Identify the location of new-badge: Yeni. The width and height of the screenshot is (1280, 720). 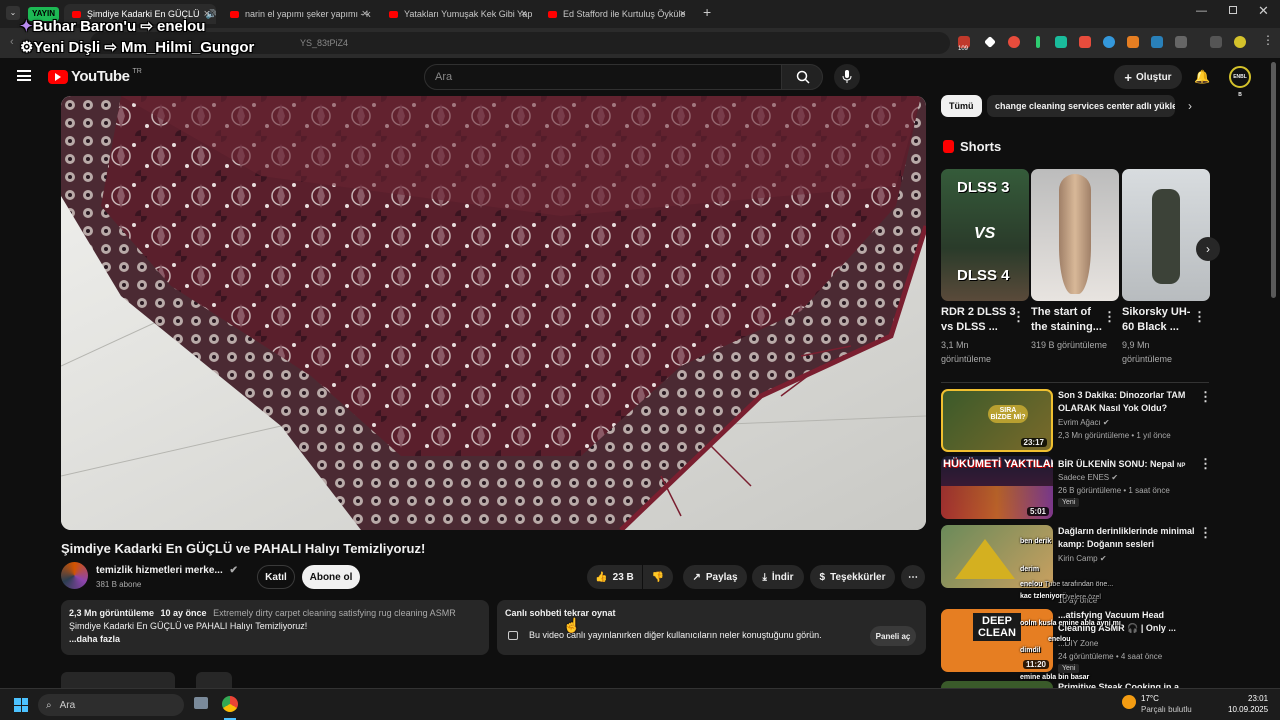
(1069, 668).